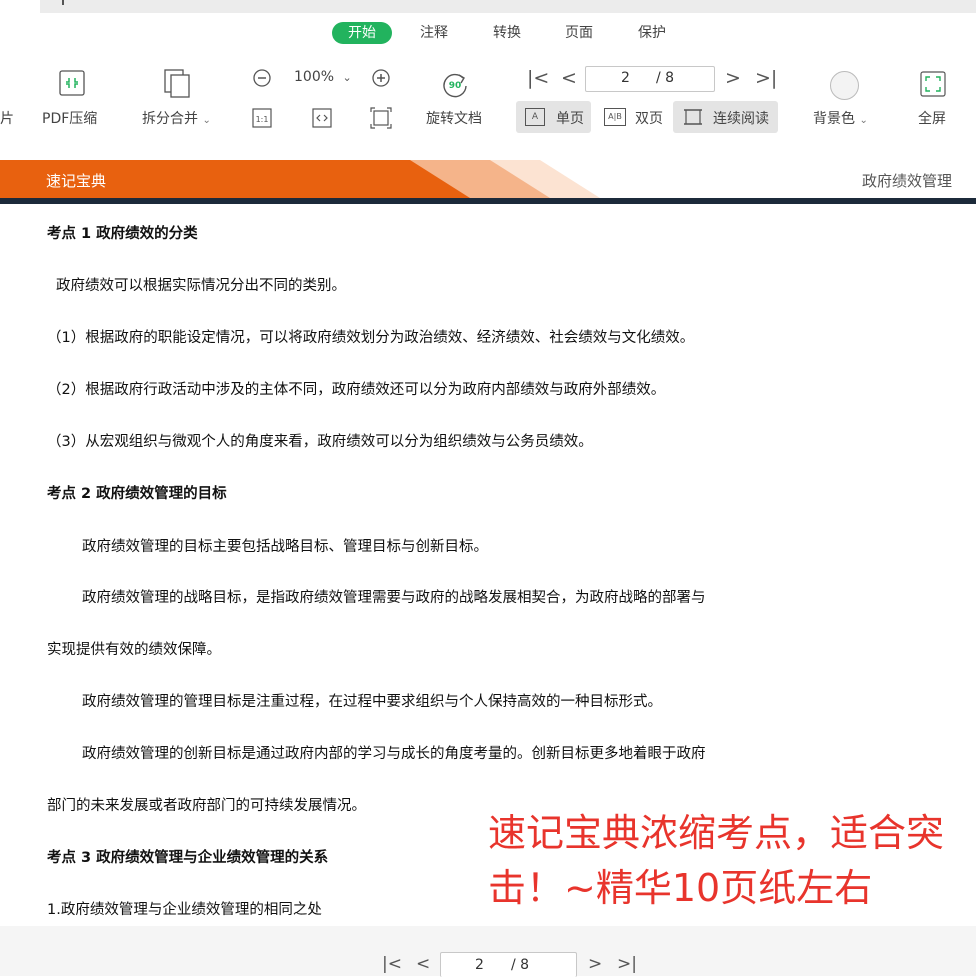 This screenshot has width=976, height=977. Describe the element at coordinates (479, 965) in the screenshot. I see `bottom-page-current: 2` at that location.